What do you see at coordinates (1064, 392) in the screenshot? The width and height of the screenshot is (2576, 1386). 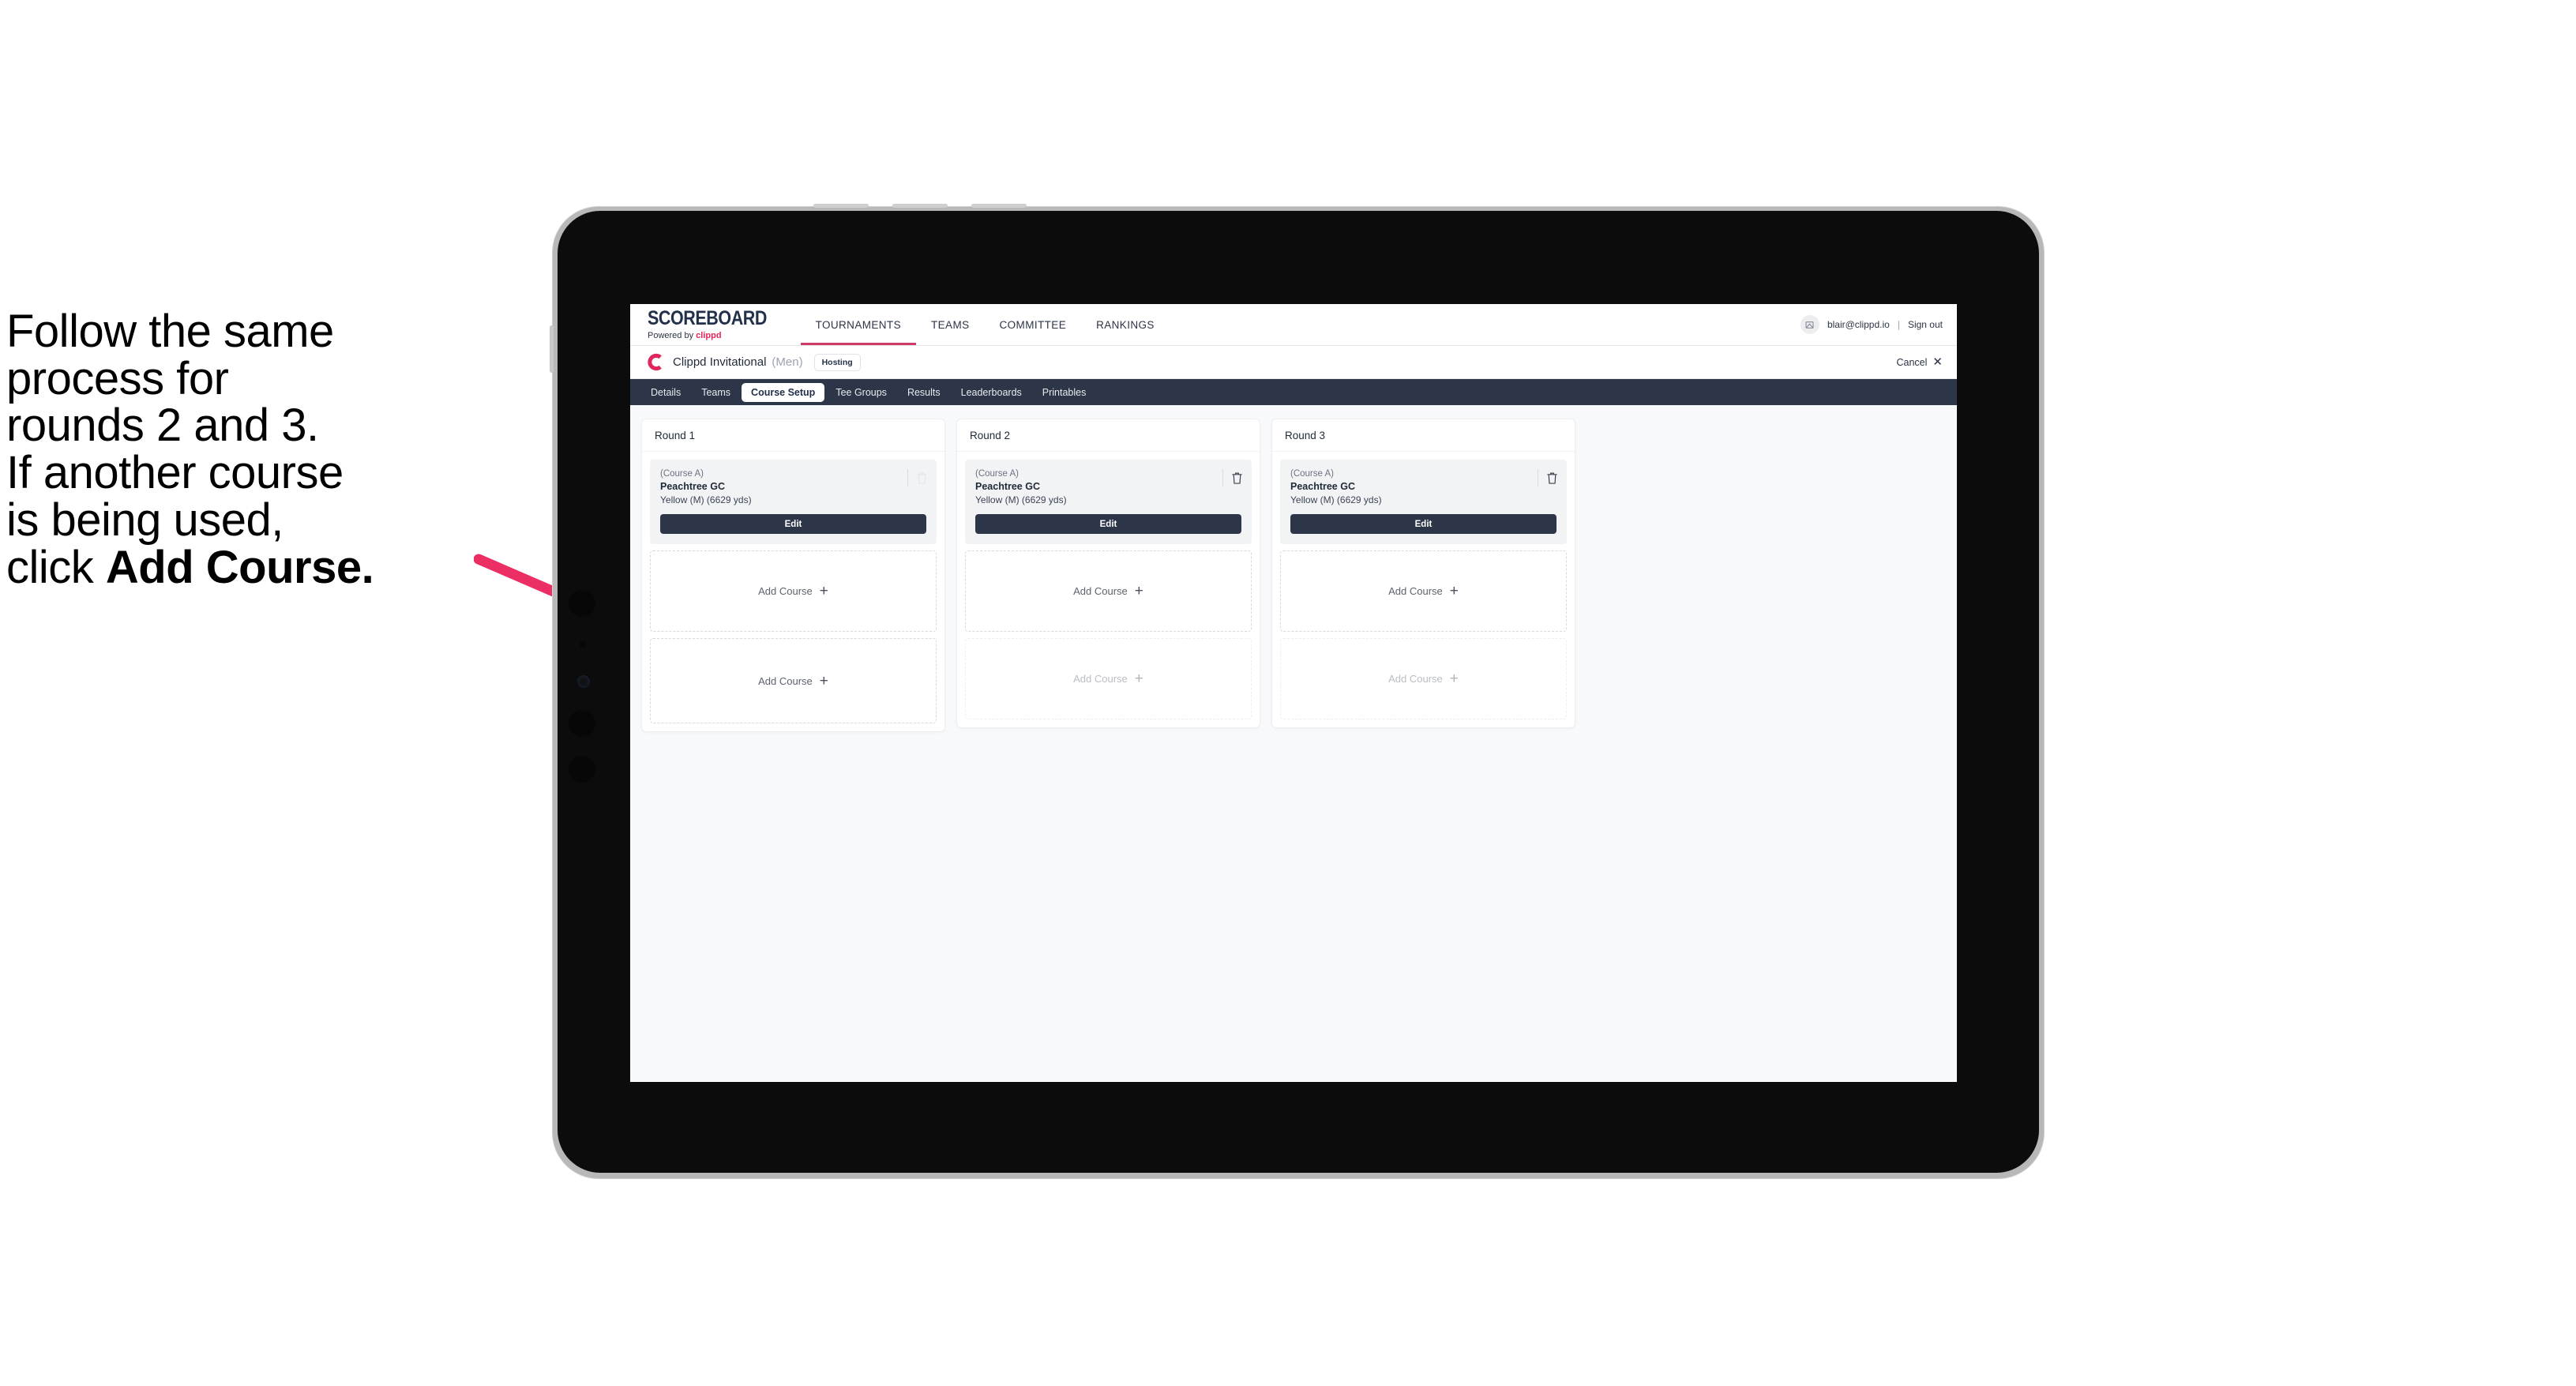 I see `tab-printables: Printables` at bounding box center [1064, 392].